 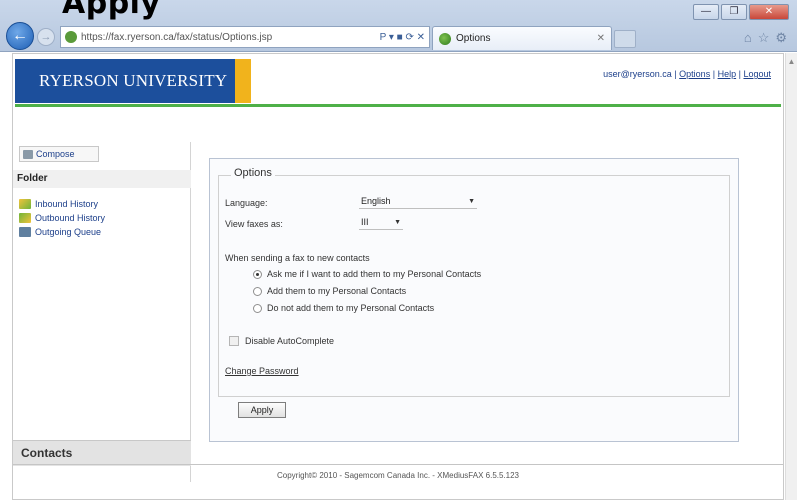 I want to click on vertical-scrollbar: ▲, so click(x=791, y=276).